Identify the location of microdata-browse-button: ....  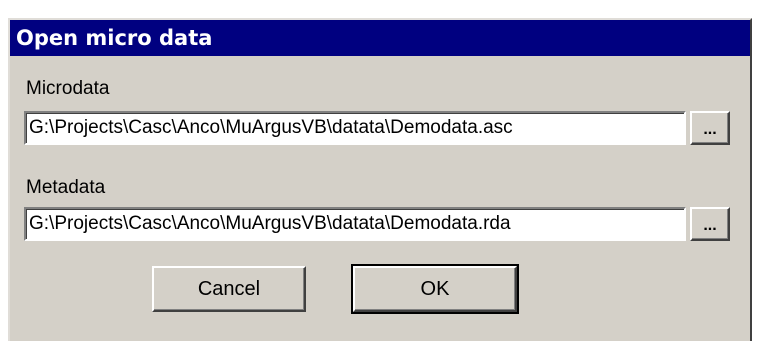
(710, 128).